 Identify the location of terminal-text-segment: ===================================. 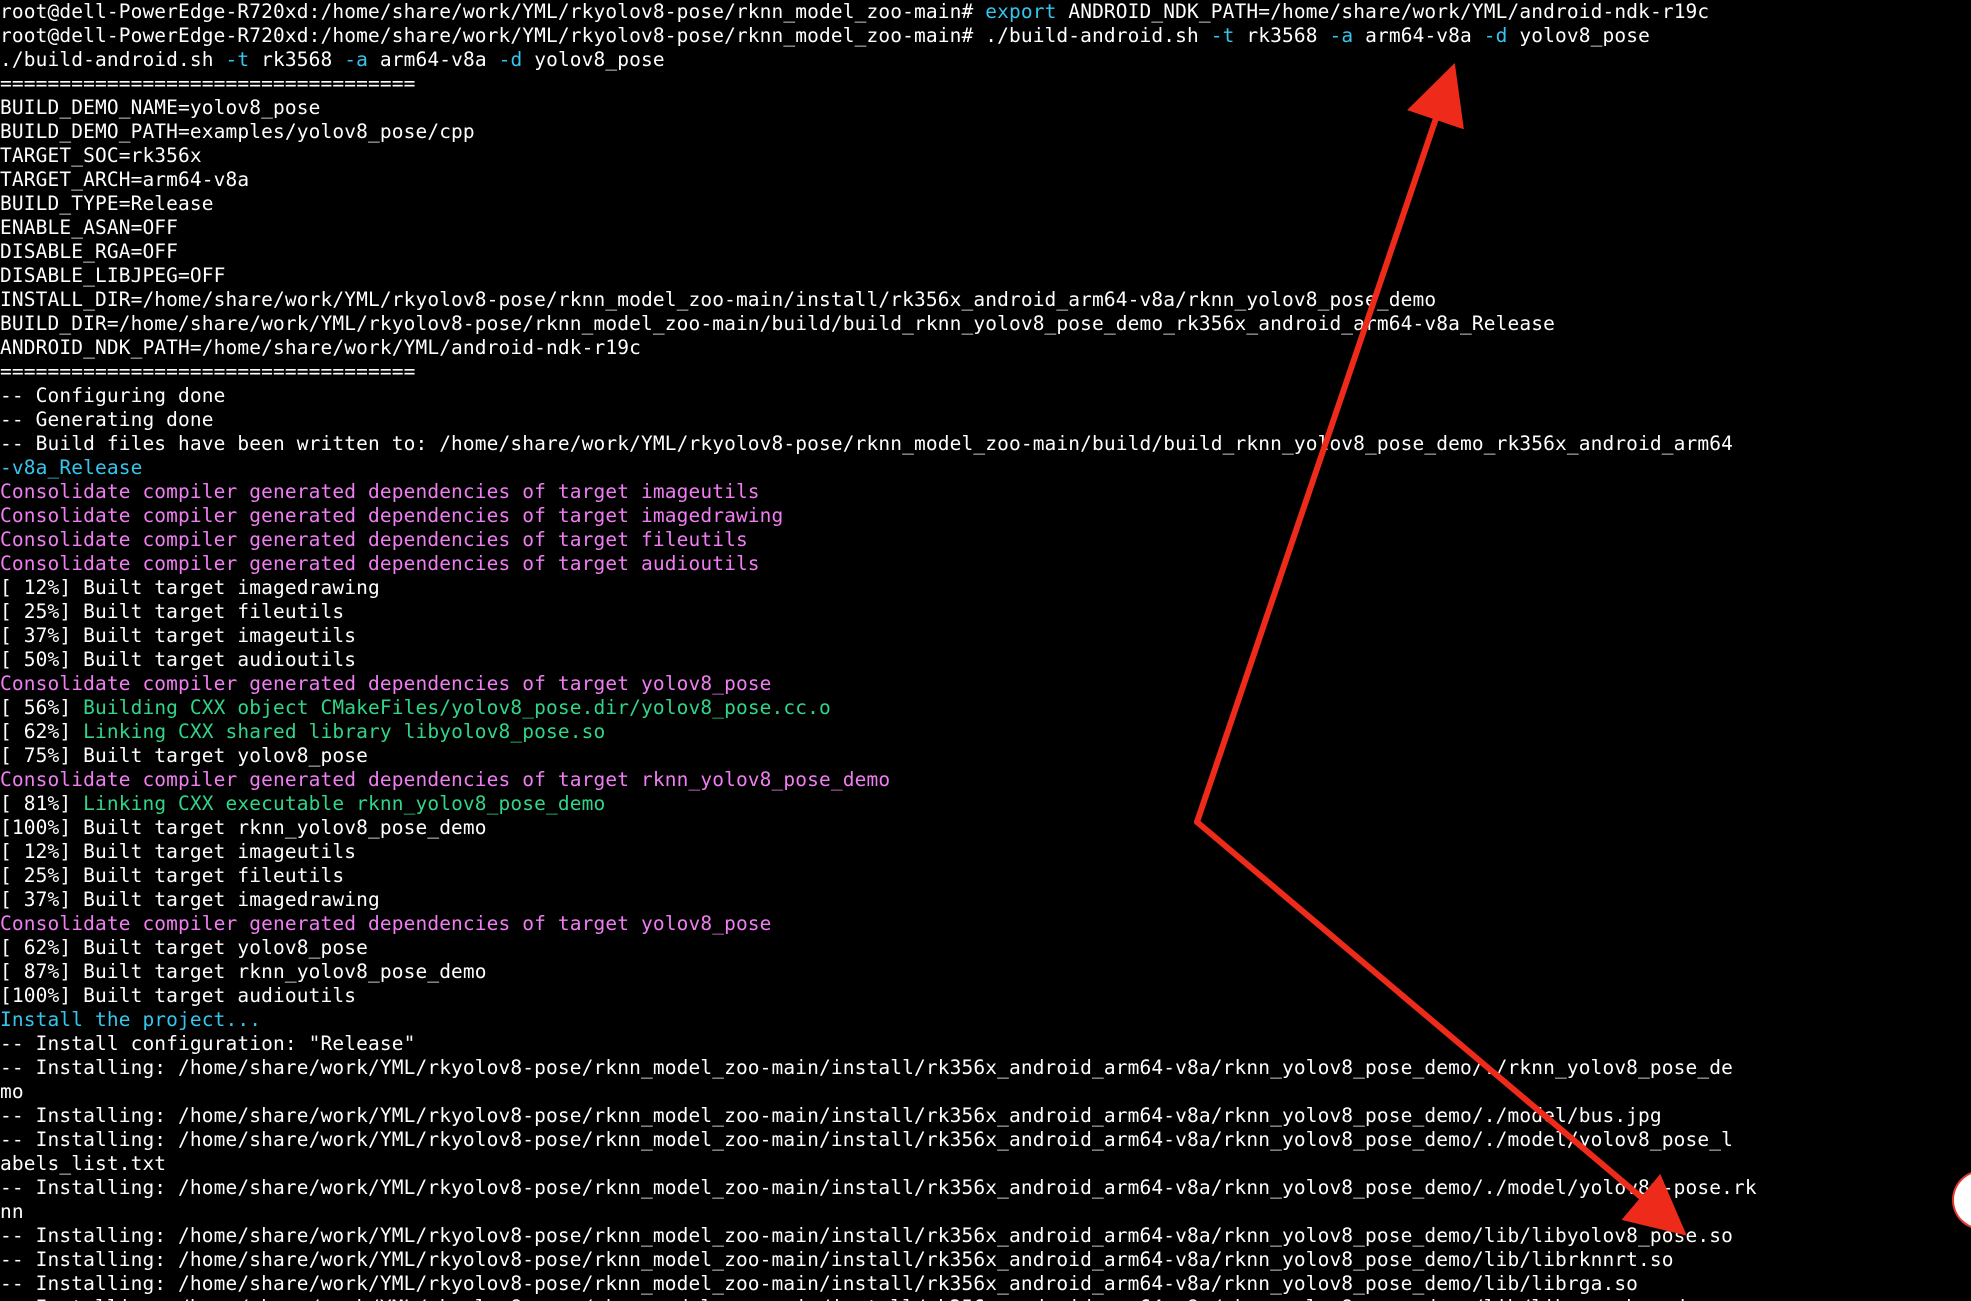
(208, 371).